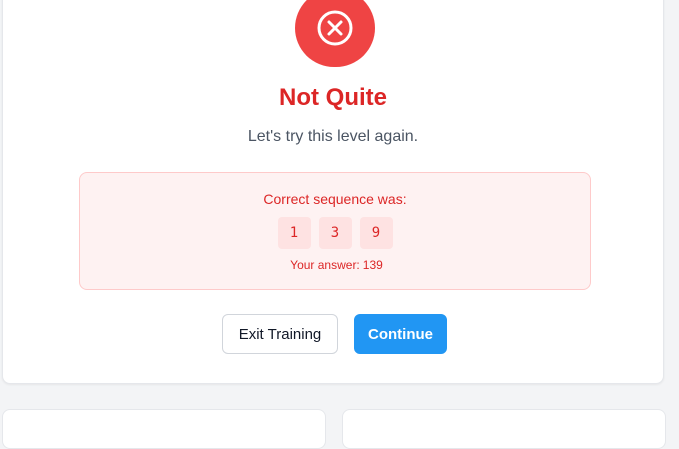  Describe the element at coordinates (333, 97) in the screenshot. I see `page-title: Not Quite` at that location.